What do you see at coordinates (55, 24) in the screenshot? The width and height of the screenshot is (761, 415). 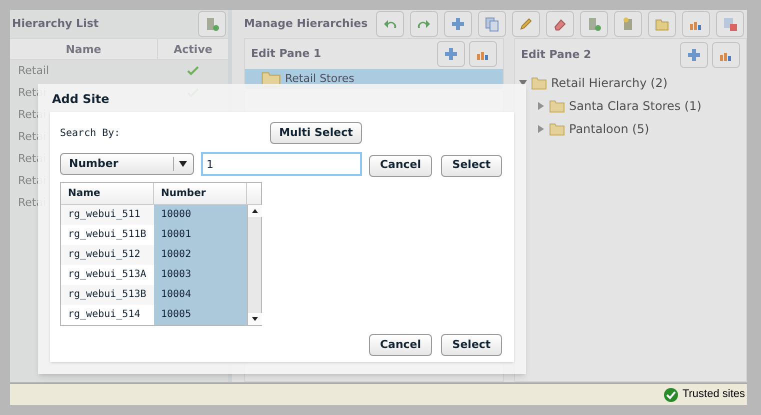 I see `panel-title: Hierarchy List` at bounding box center [55, 24].